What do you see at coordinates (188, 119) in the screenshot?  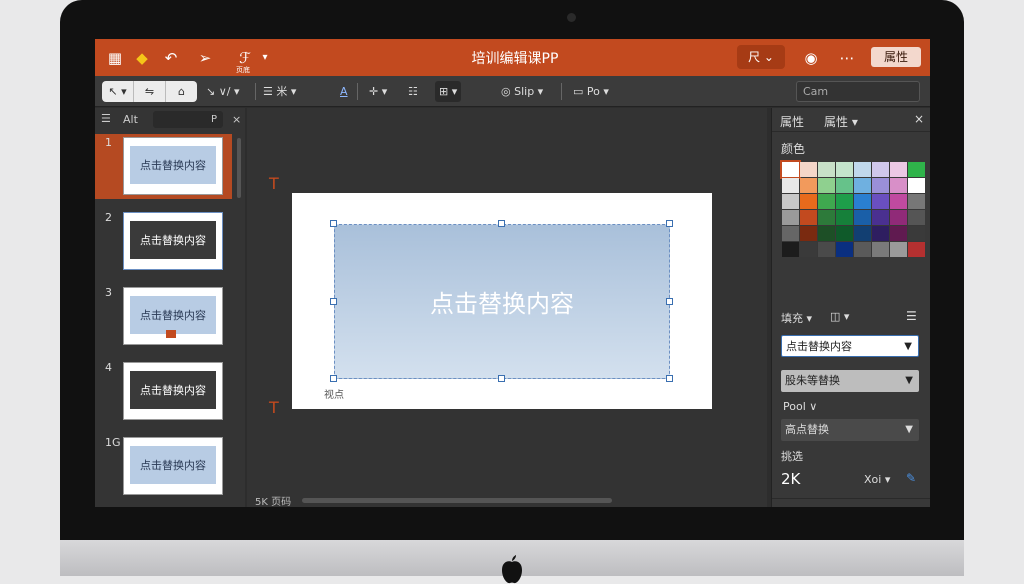 I see `thumbnails-search-input: P` at bounding box center [188, 119].